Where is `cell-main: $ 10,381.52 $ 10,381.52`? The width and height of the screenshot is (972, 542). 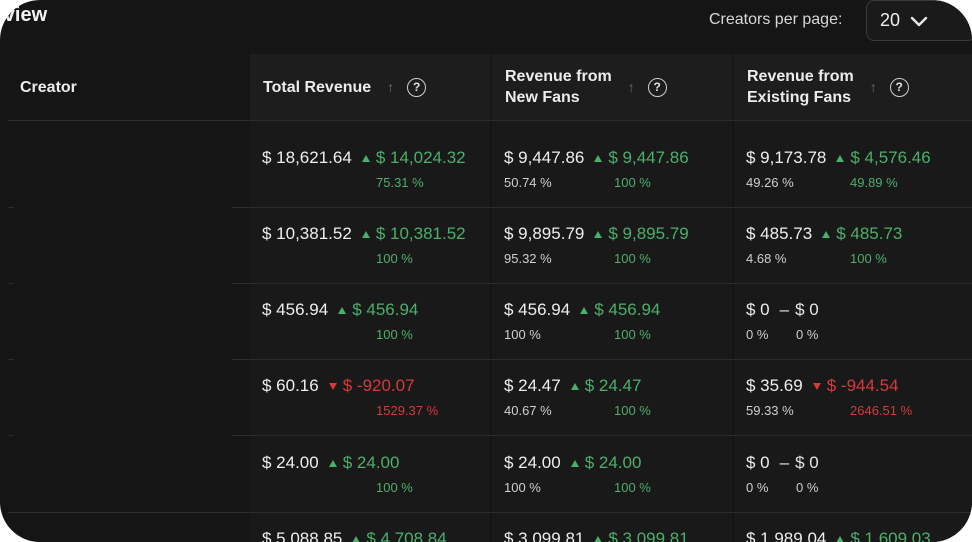
cell-main: $ 10,381.52 $ 10,381.52 is located at coordinates (364, 234).